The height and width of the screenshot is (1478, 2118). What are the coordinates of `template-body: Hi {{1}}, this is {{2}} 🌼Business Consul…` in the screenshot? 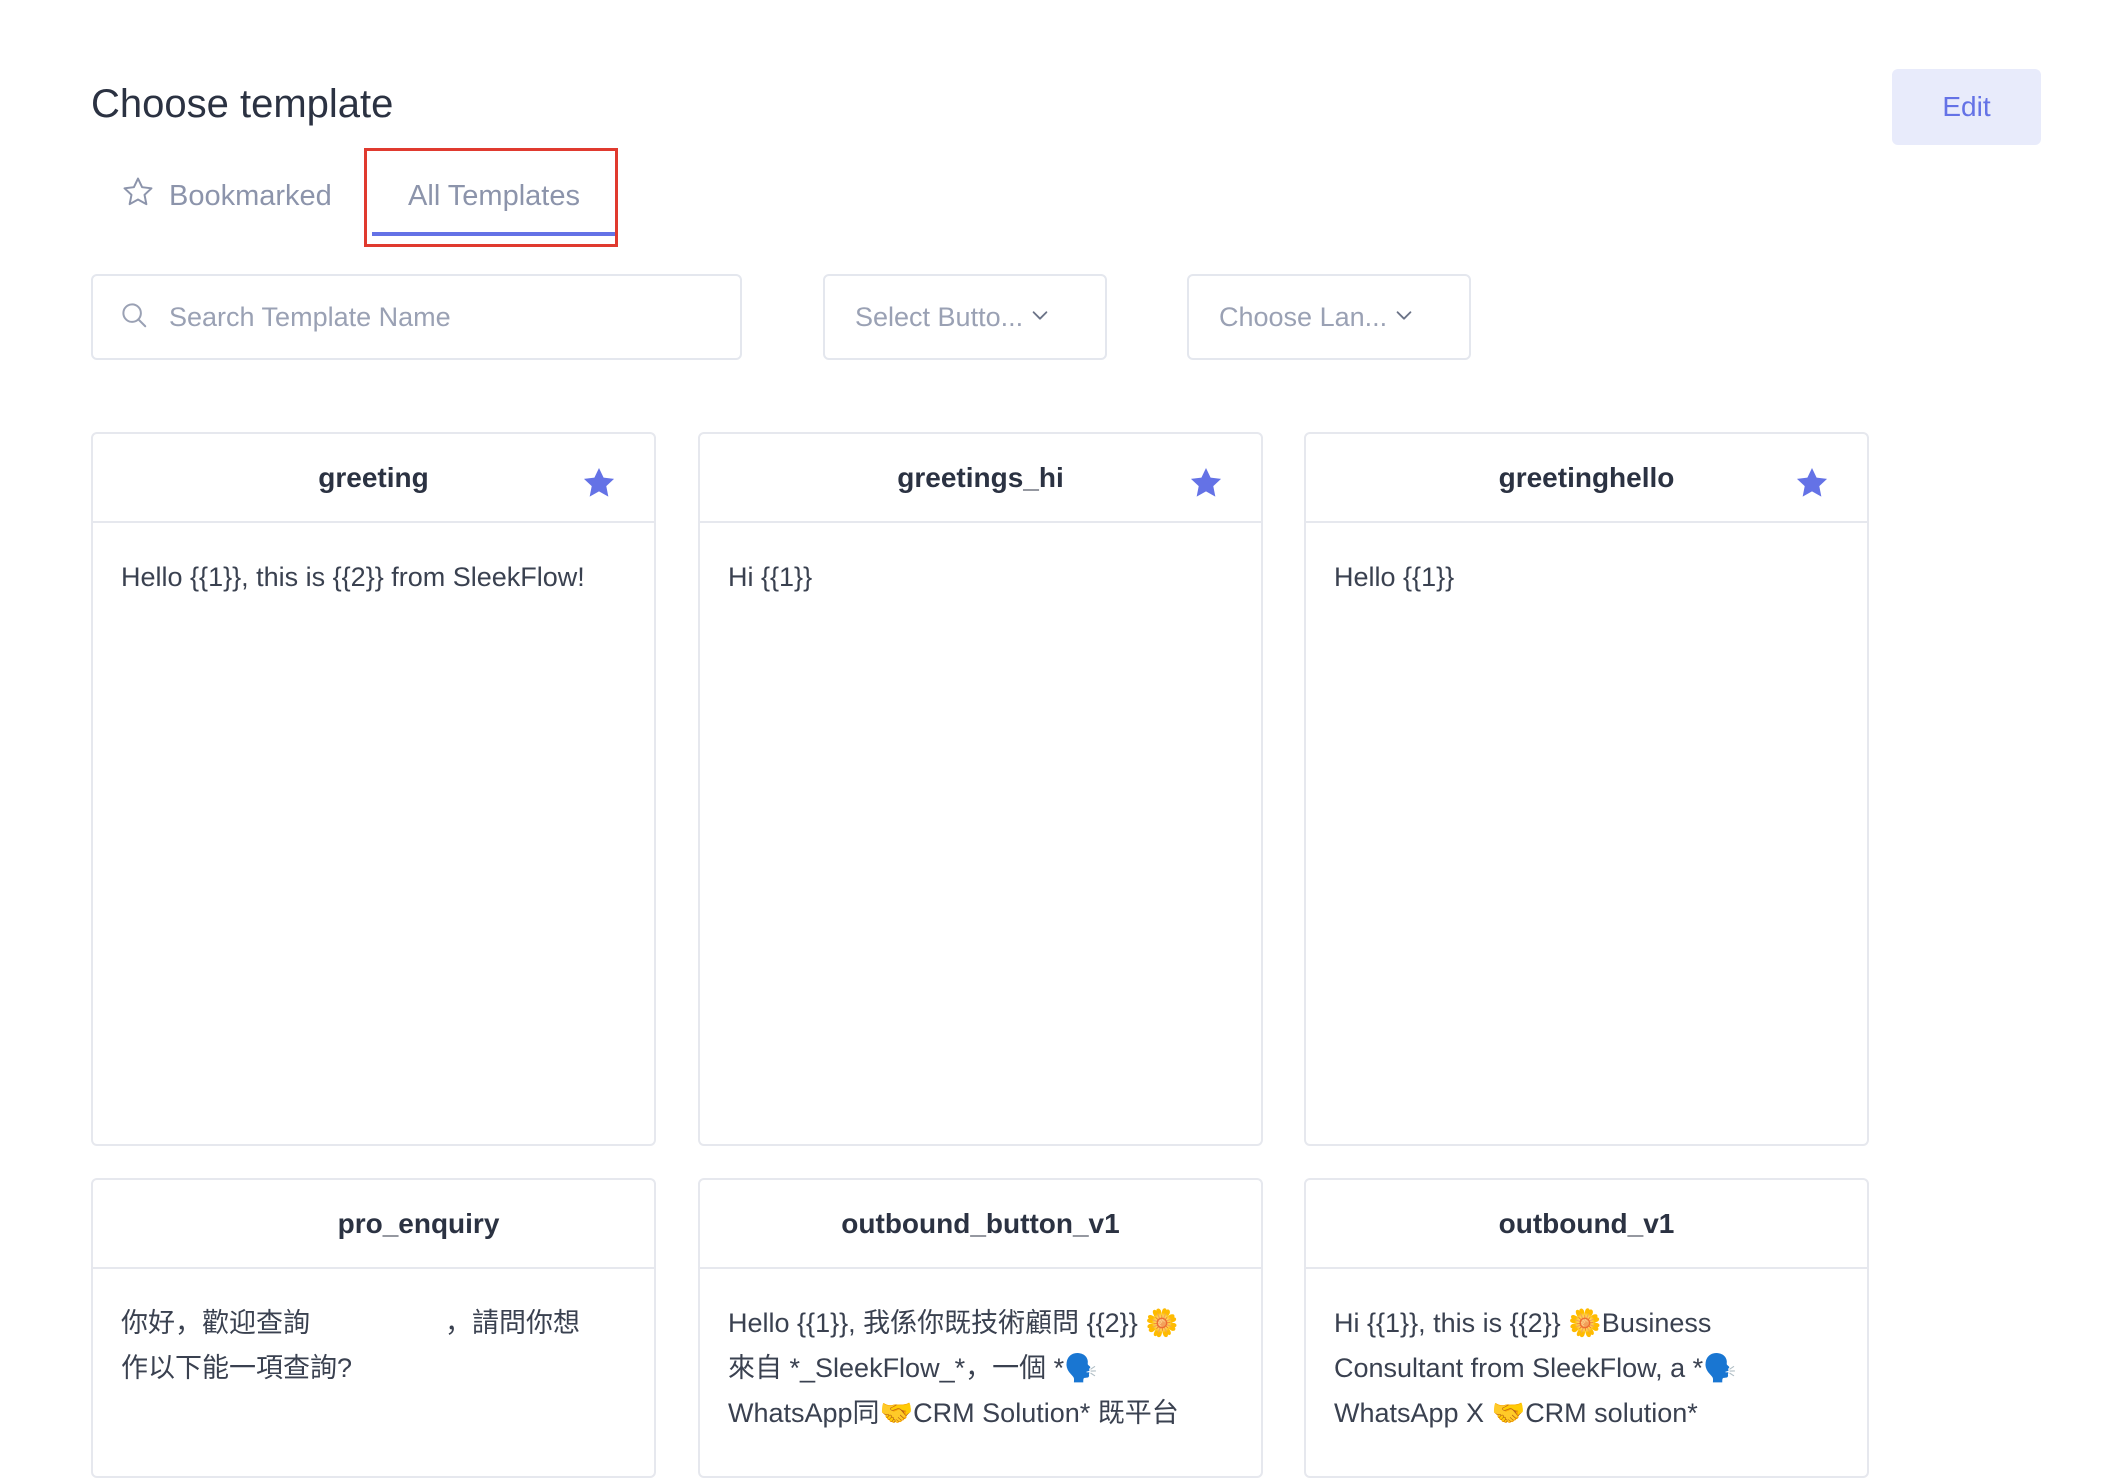 It's located at (1535, 1368).